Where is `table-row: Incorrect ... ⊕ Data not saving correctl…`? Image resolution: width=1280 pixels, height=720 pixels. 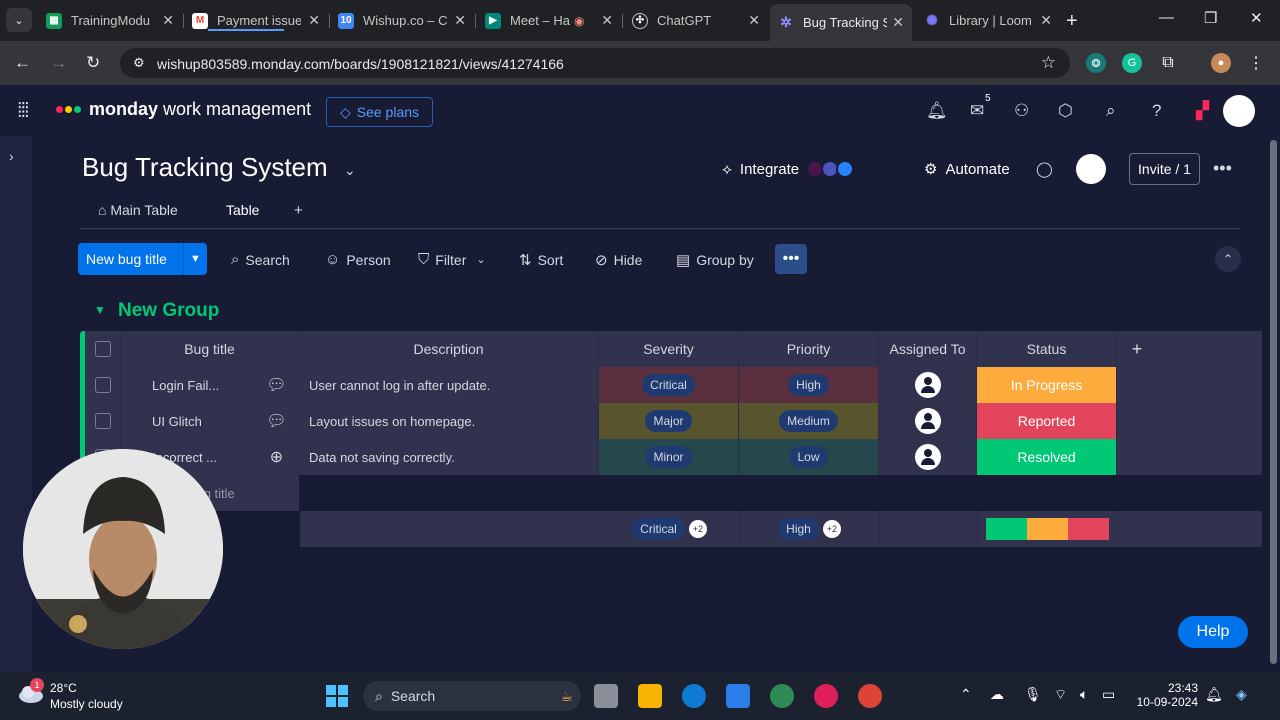 table-row: Incorrect ... ⊕ Data not saving correctl… is located at coordinates (671, 457).